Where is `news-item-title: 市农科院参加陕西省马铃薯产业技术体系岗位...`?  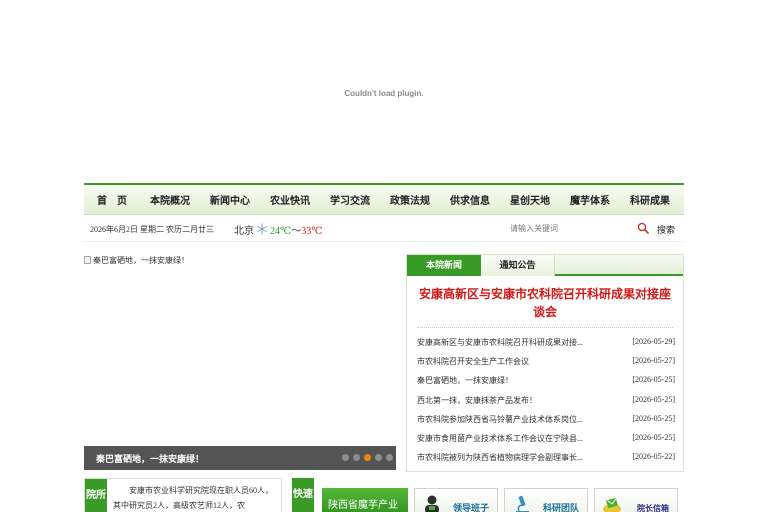
news-item-title: 市农科院参加陕西省马铃薯产业技术体系岗位... is located at coordinates (500, 423).